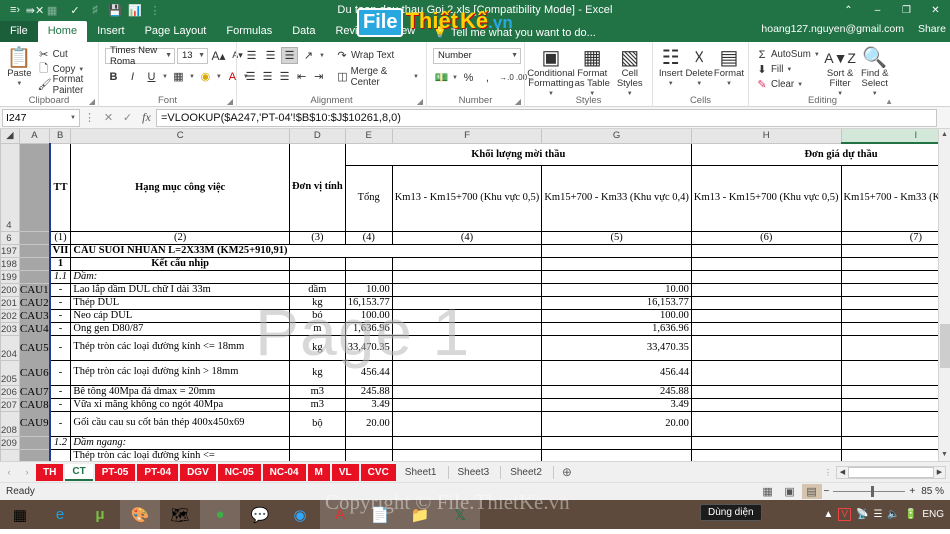 The height and width of the screenshot is (534, 950). I want to click on underline-button: U, so click(151, 76).